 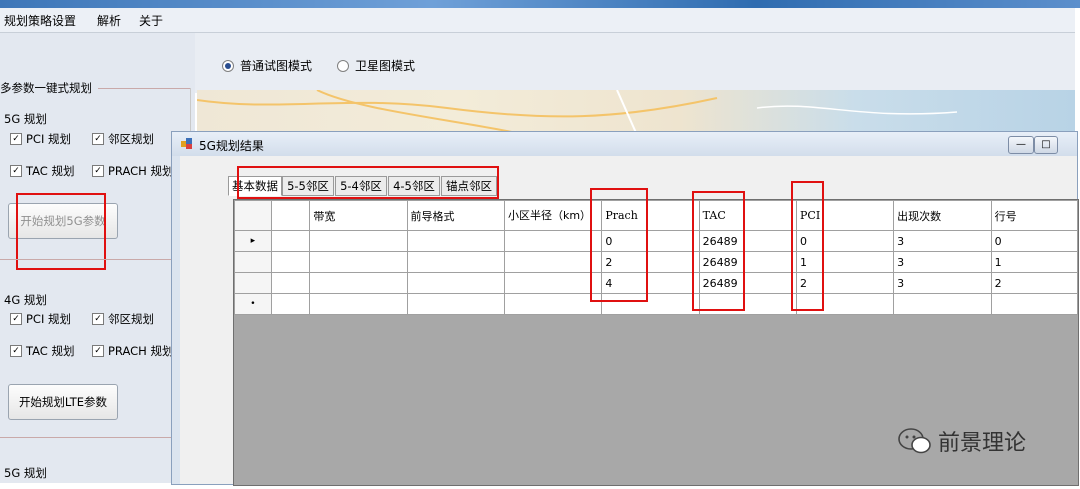 I want to click on current-row-indicator: ▸, so click(x=253, y=241).